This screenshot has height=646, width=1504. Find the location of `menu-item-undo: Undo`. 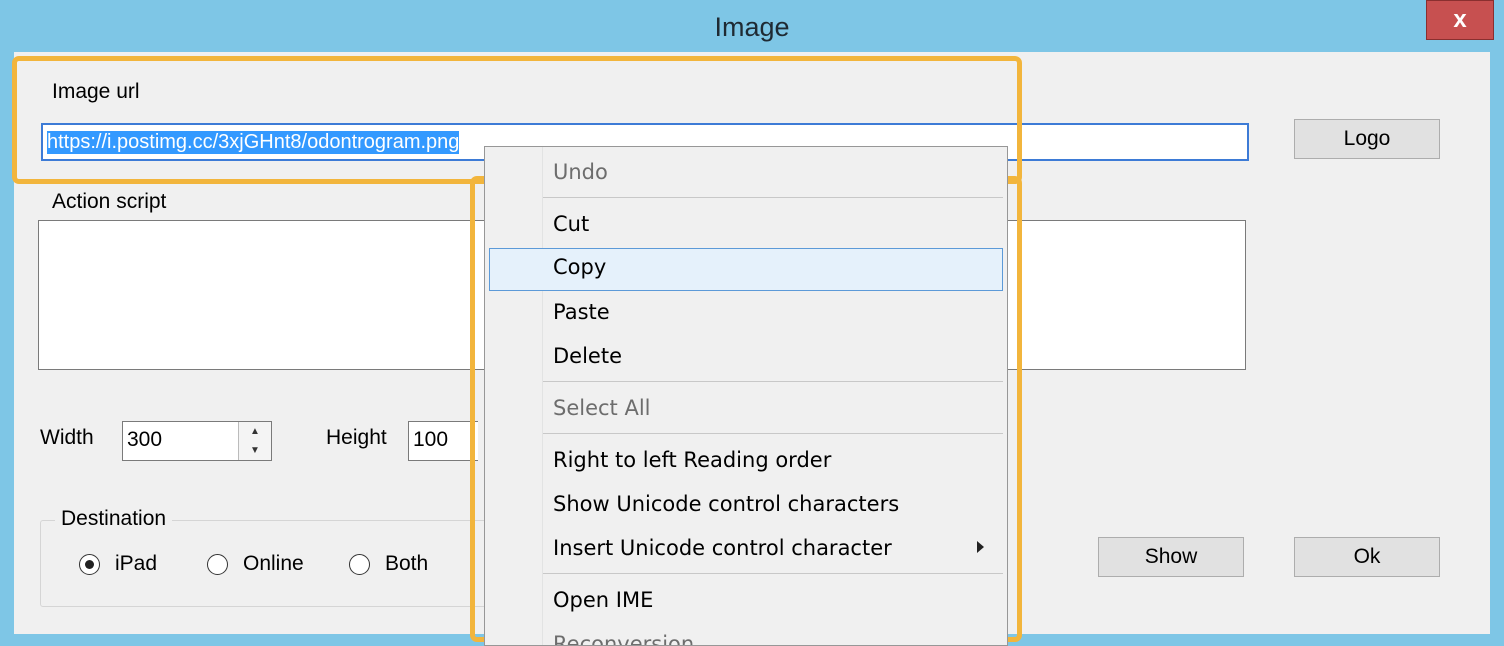

menu-item-undo: Undo is located at coordinates (746, 173).